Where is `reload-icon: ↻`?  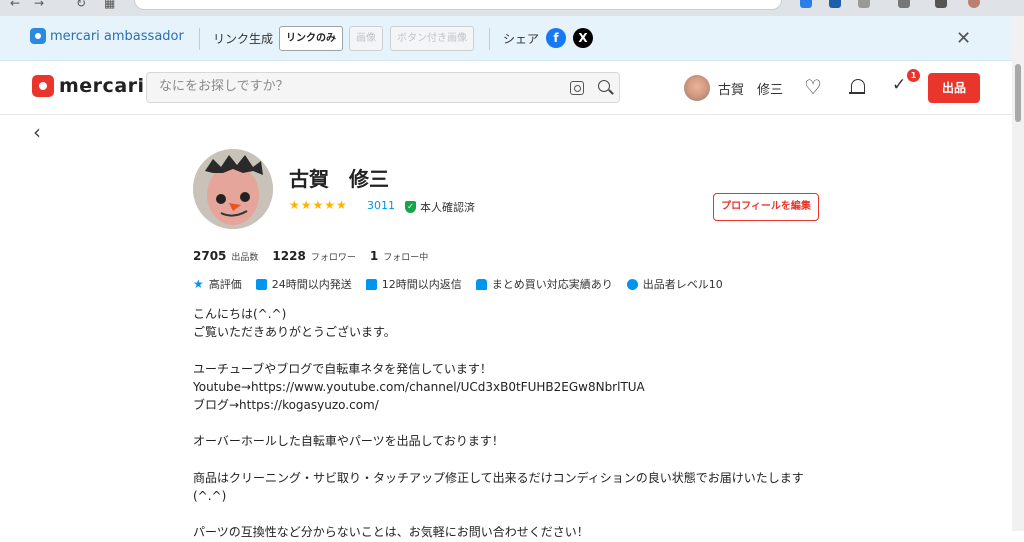 reload-icon: ↻ is located at coordinates (81, 5).